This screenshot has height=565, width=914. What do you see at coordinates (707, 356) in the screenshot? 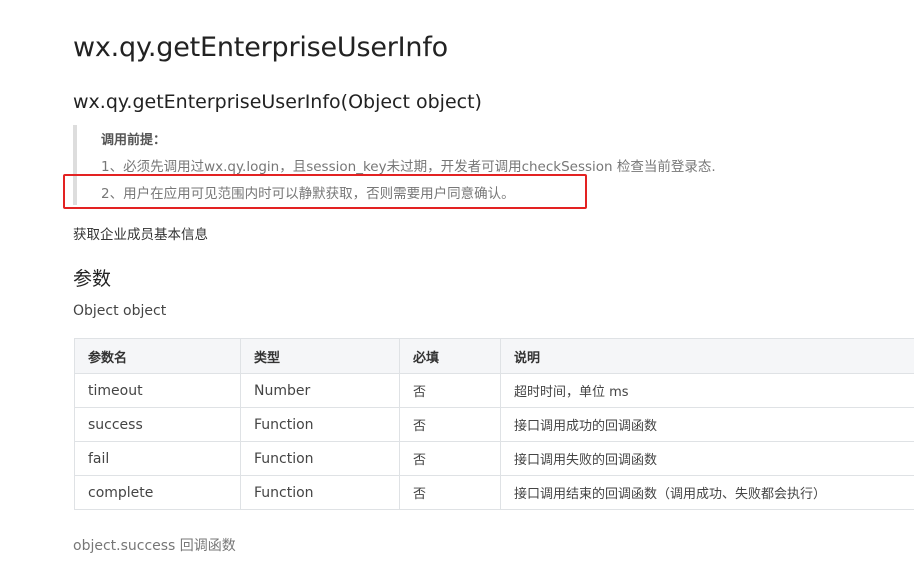
I see `header-description: 说明` at bounding box center [707, 356].